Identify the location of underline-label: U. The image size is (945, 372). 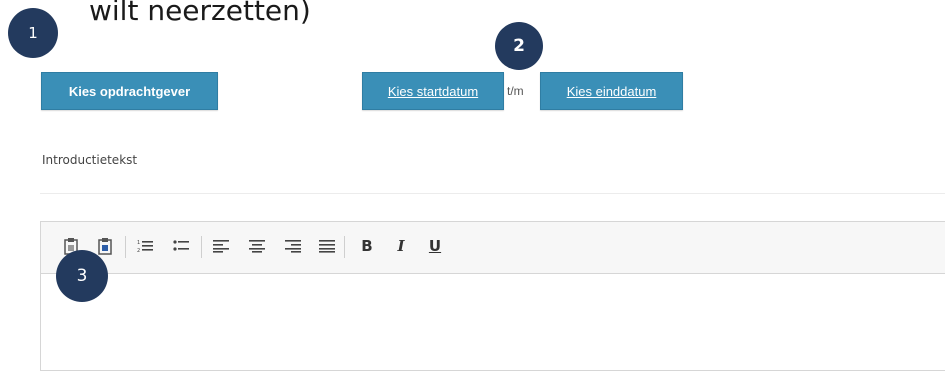
(435, 245).